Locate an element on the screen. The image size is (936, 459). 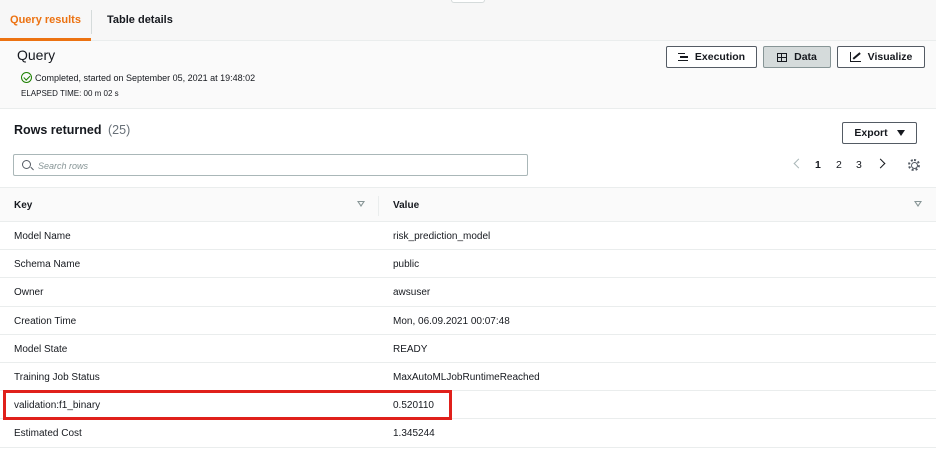
page-1: 1 is located at coordinates (818, 165).